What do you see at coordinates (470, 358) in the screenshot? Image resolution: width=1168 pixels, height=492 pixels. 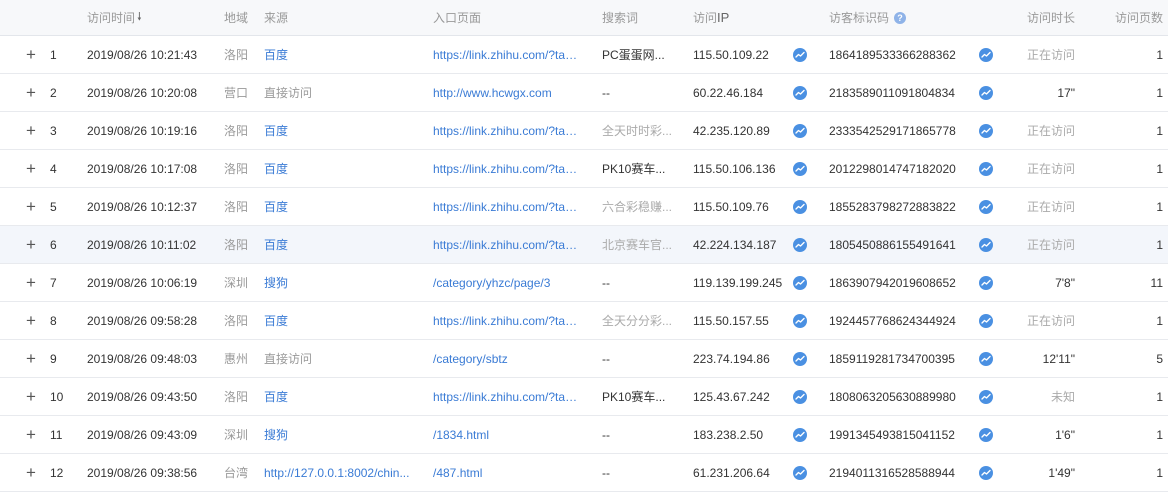 I see `entry-page-text: /category/sbtz` at bounding box center [470, 358].